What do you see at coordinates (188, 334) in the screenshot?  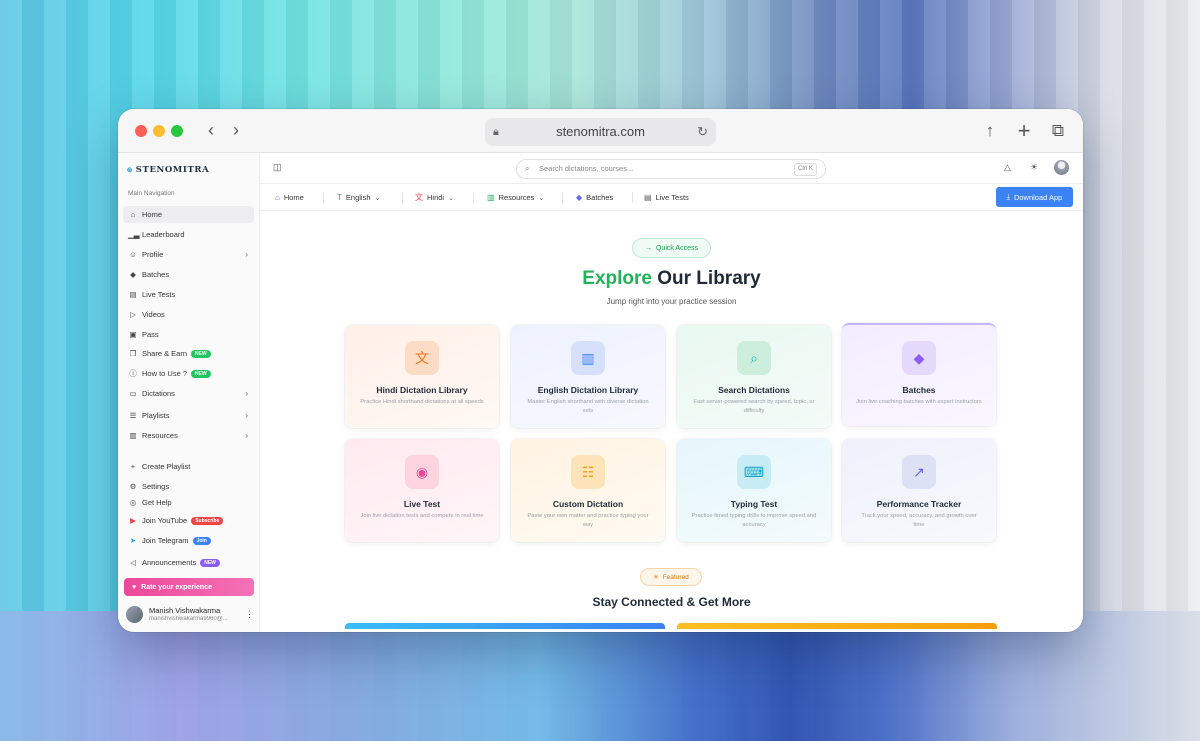 I see `sidebar-item-pass: ▣ Pass` at bounding box center [188, 334].